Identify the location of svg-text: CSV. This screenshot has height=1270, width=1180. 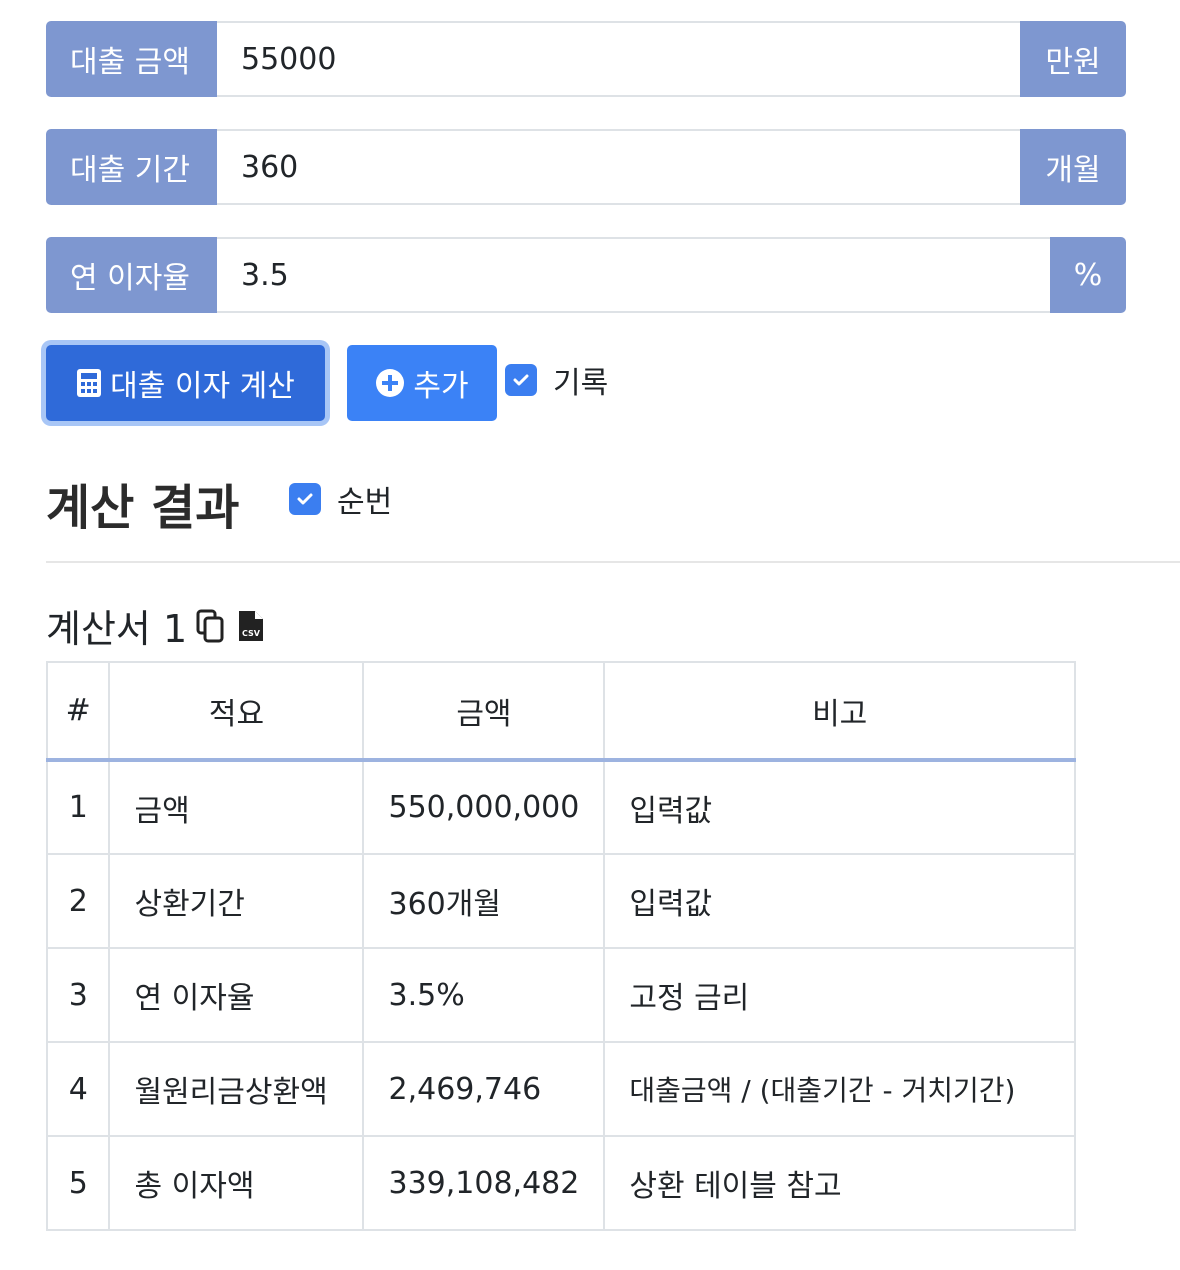
(251, 633).